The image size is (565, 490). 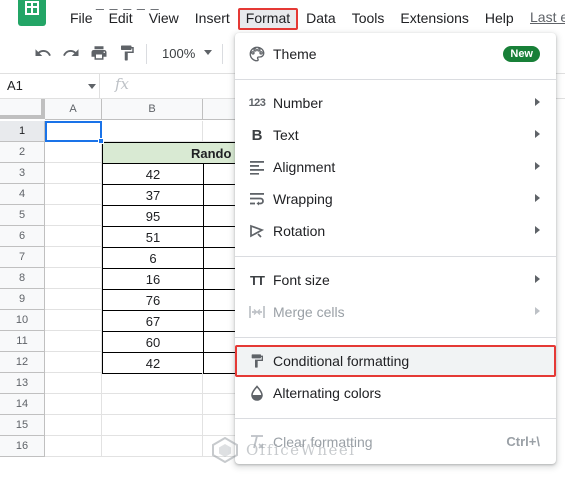 What do you see at coordinates (434, 19) in the screenshot?
I see `menu-extensions: Extensions` at bounding box center [434, 19].